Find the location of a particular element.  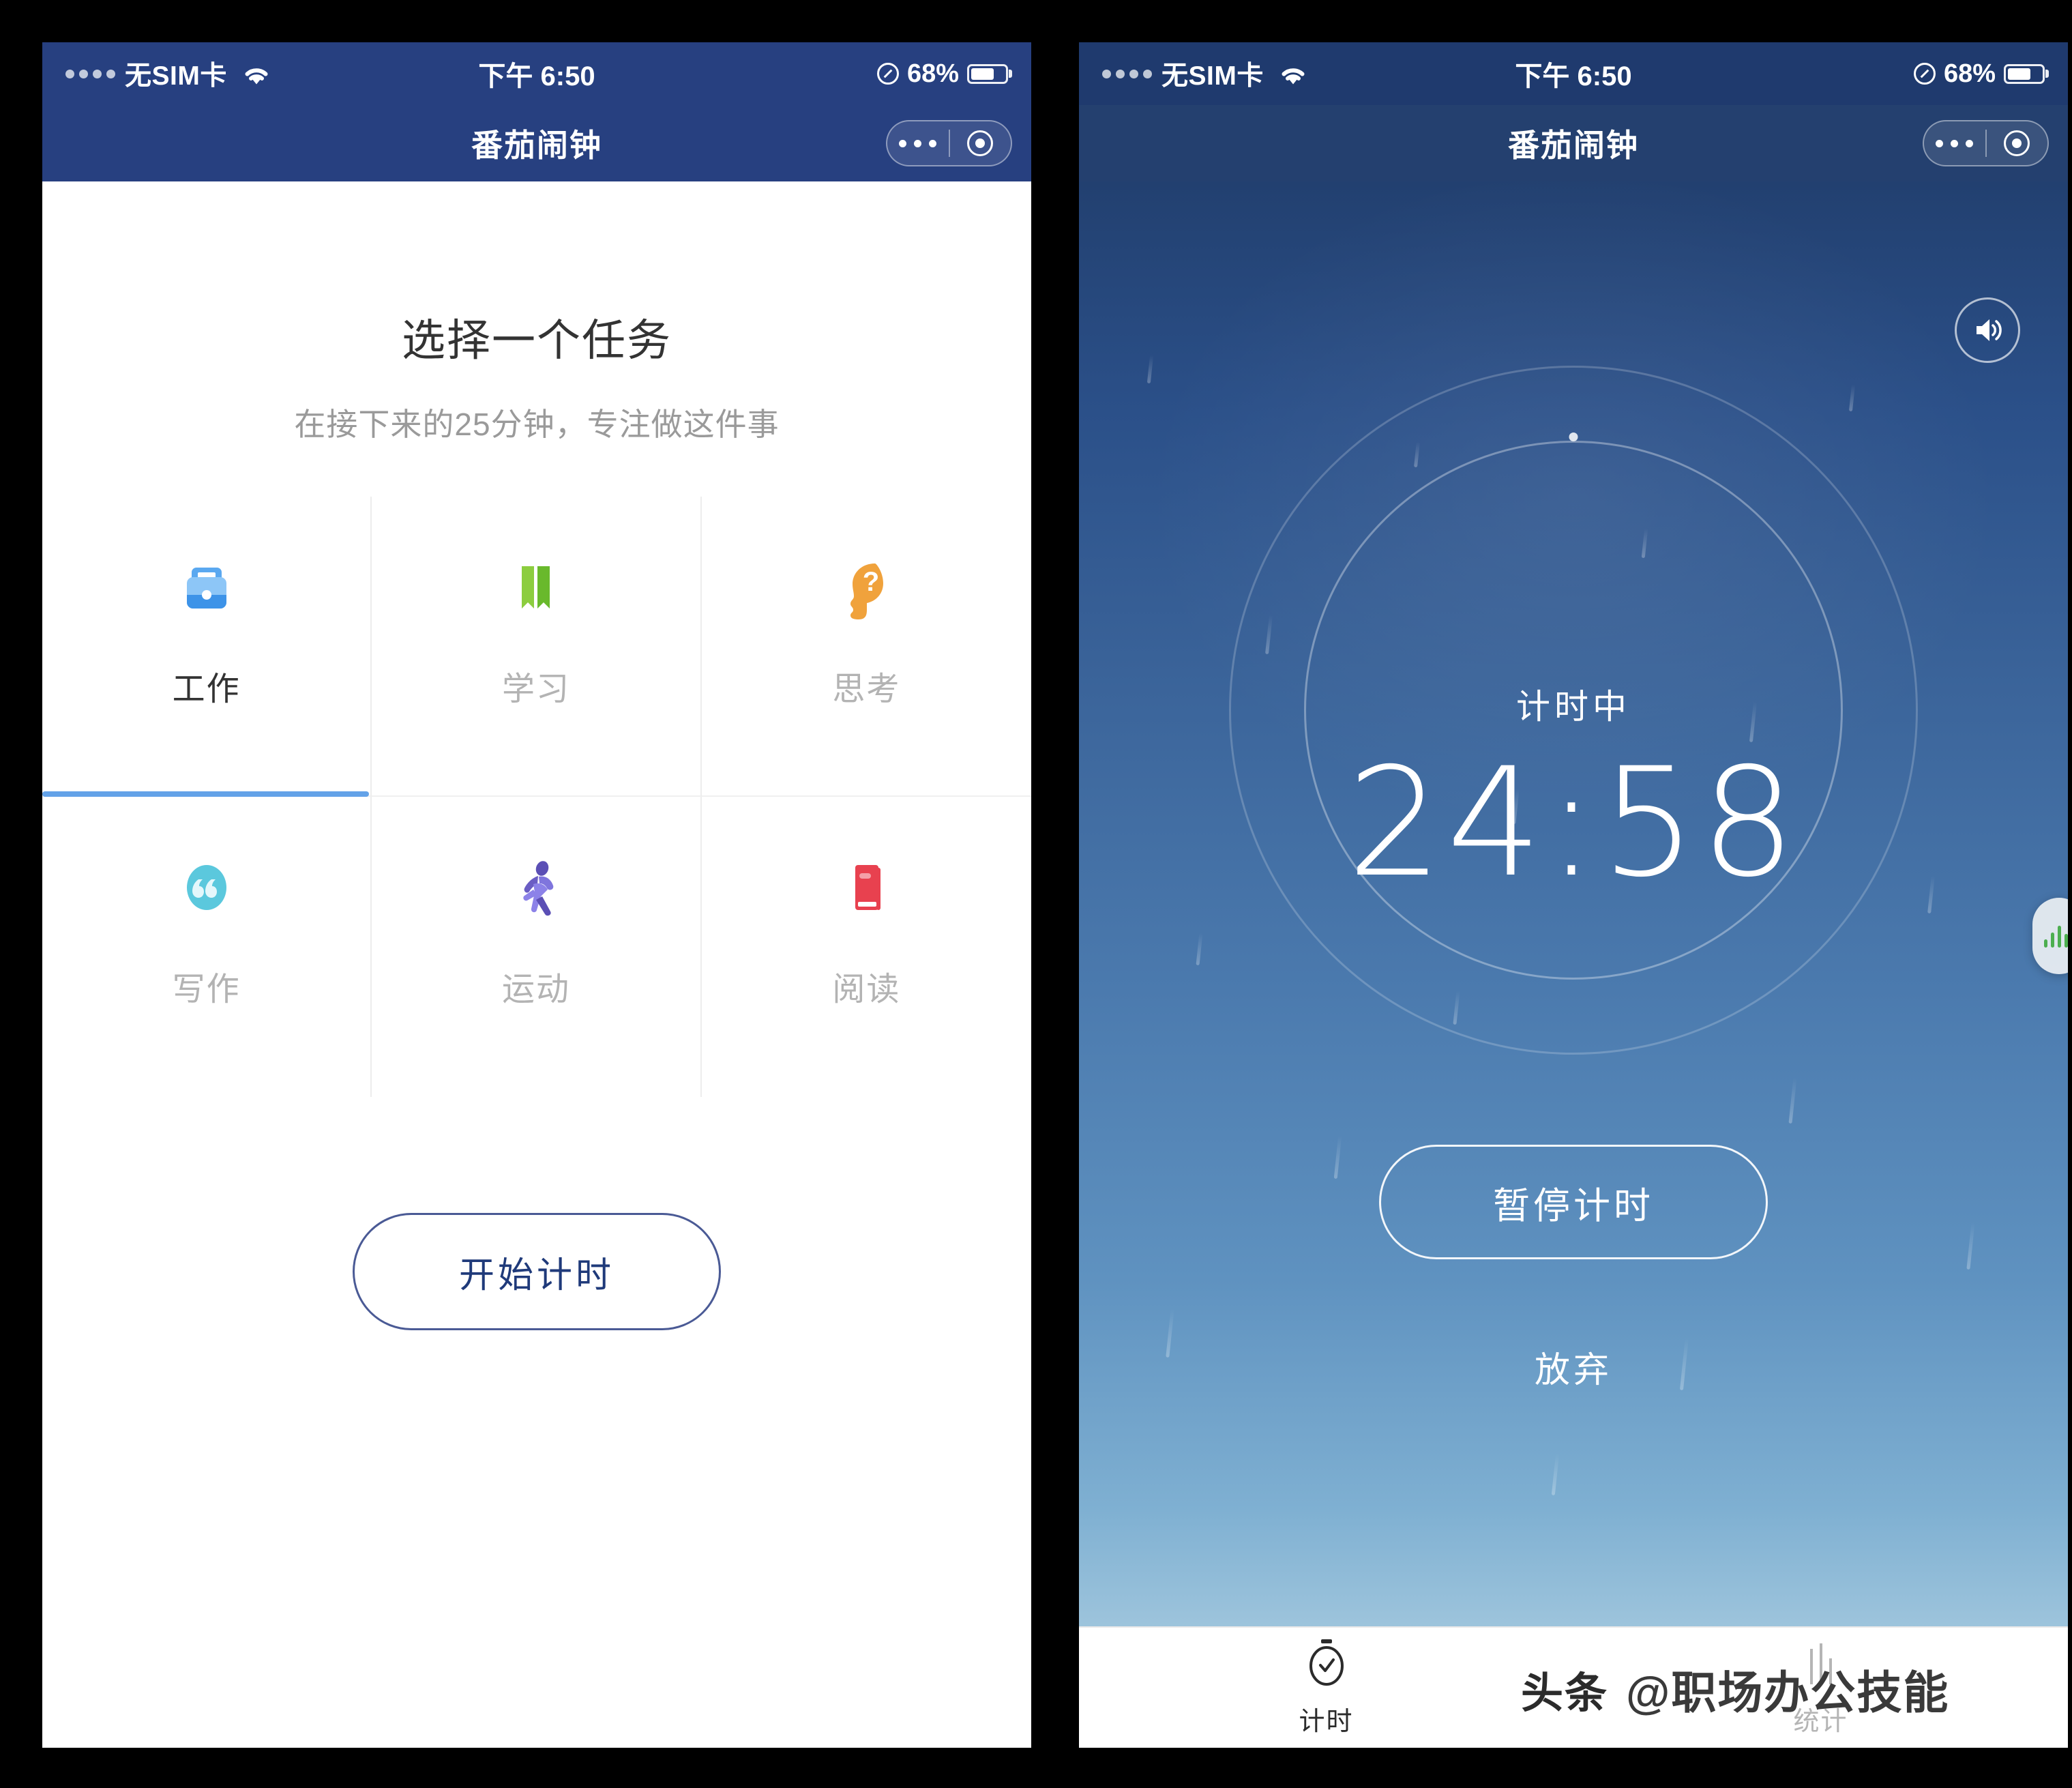

tab-label: 计时 is located at coordinates (1326, 1722).